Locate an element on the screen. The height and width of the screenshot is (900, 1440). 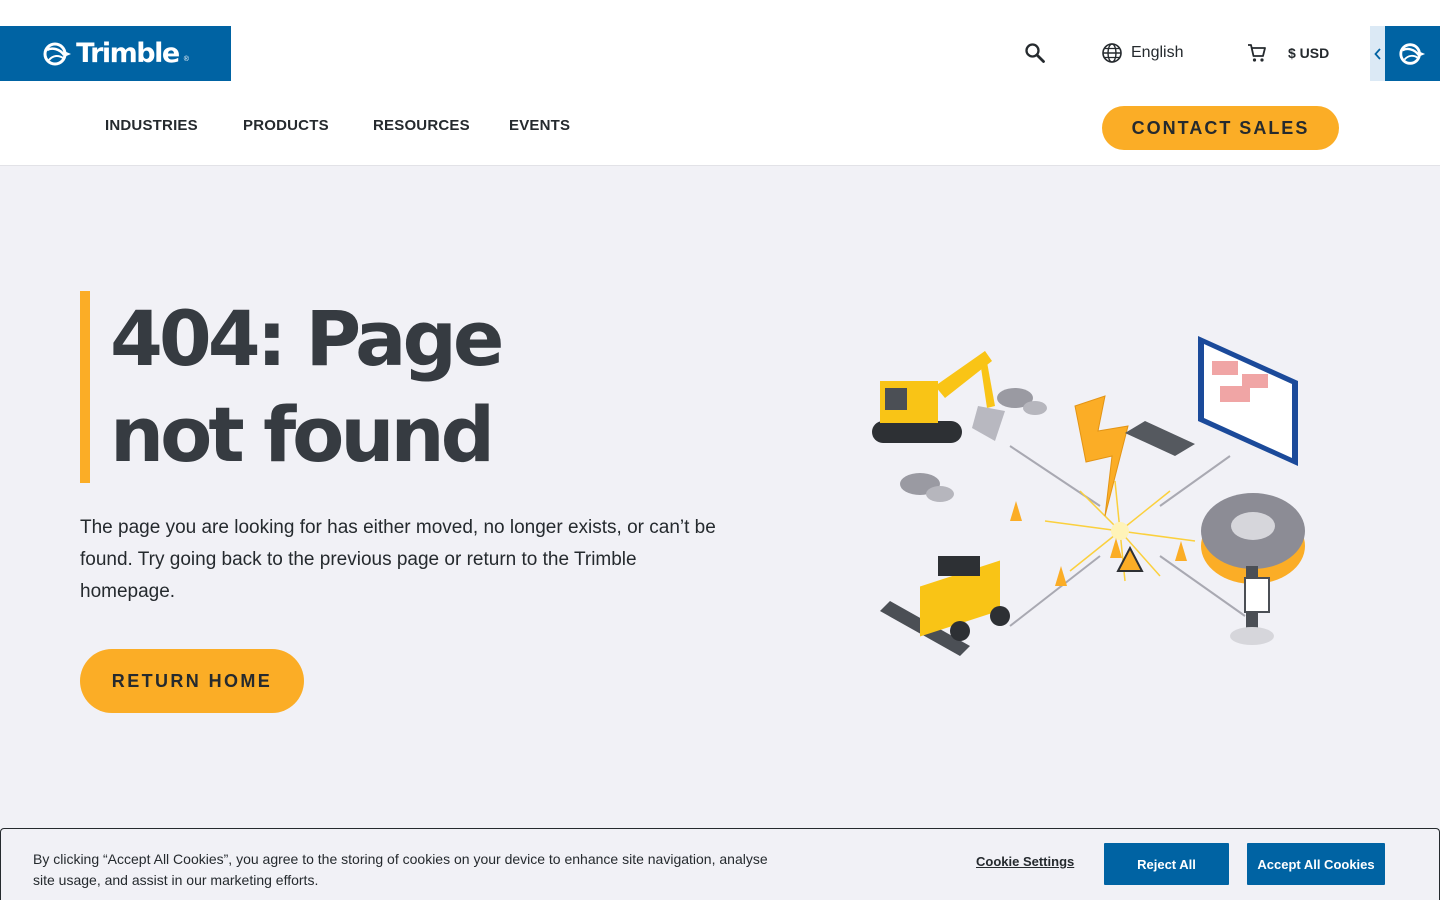
globe-icon is located at coordinates (1112, 53).